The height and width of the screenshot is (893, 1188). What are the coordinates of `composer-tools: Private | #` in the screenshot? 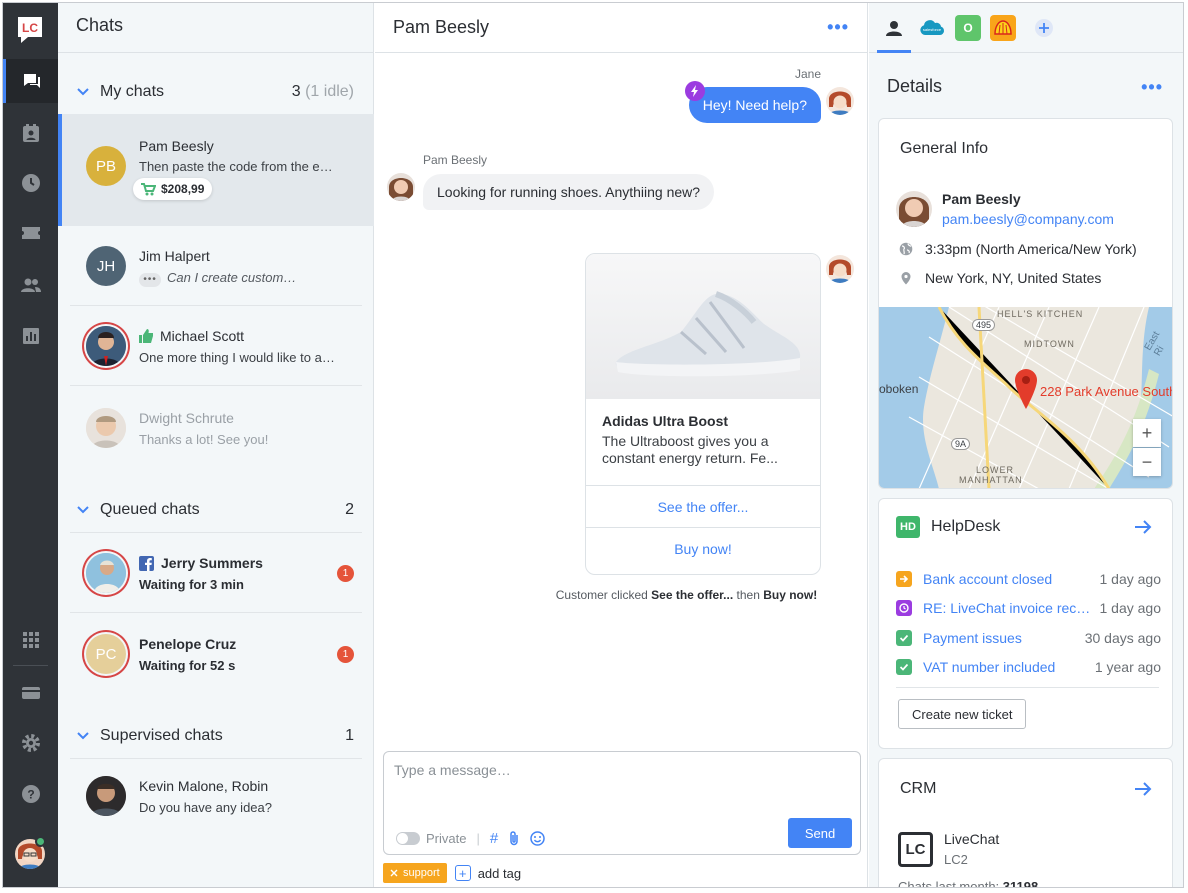 It's located at (470, 838).